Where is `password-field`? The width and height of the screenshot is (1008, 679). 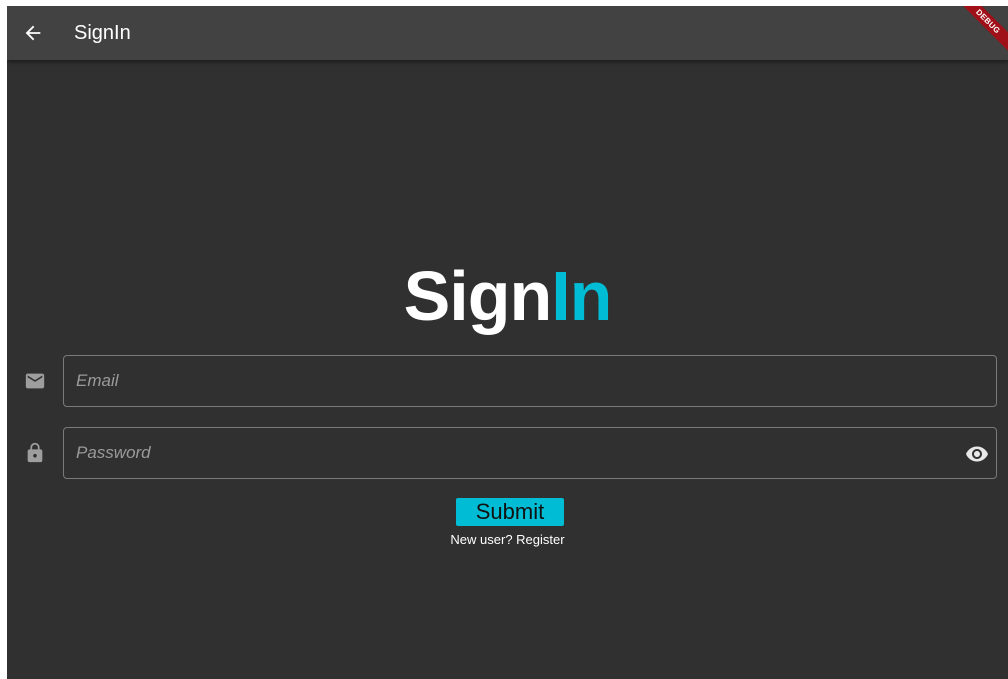 password-field is located at coordinates (530, 453).